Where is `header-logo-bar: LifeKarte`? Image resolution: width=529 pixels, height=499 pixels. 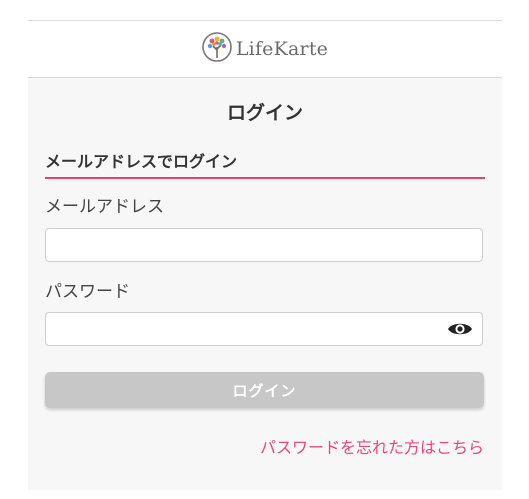 header-logo-bar: LifeKarte is located at coordinates (265, 49).